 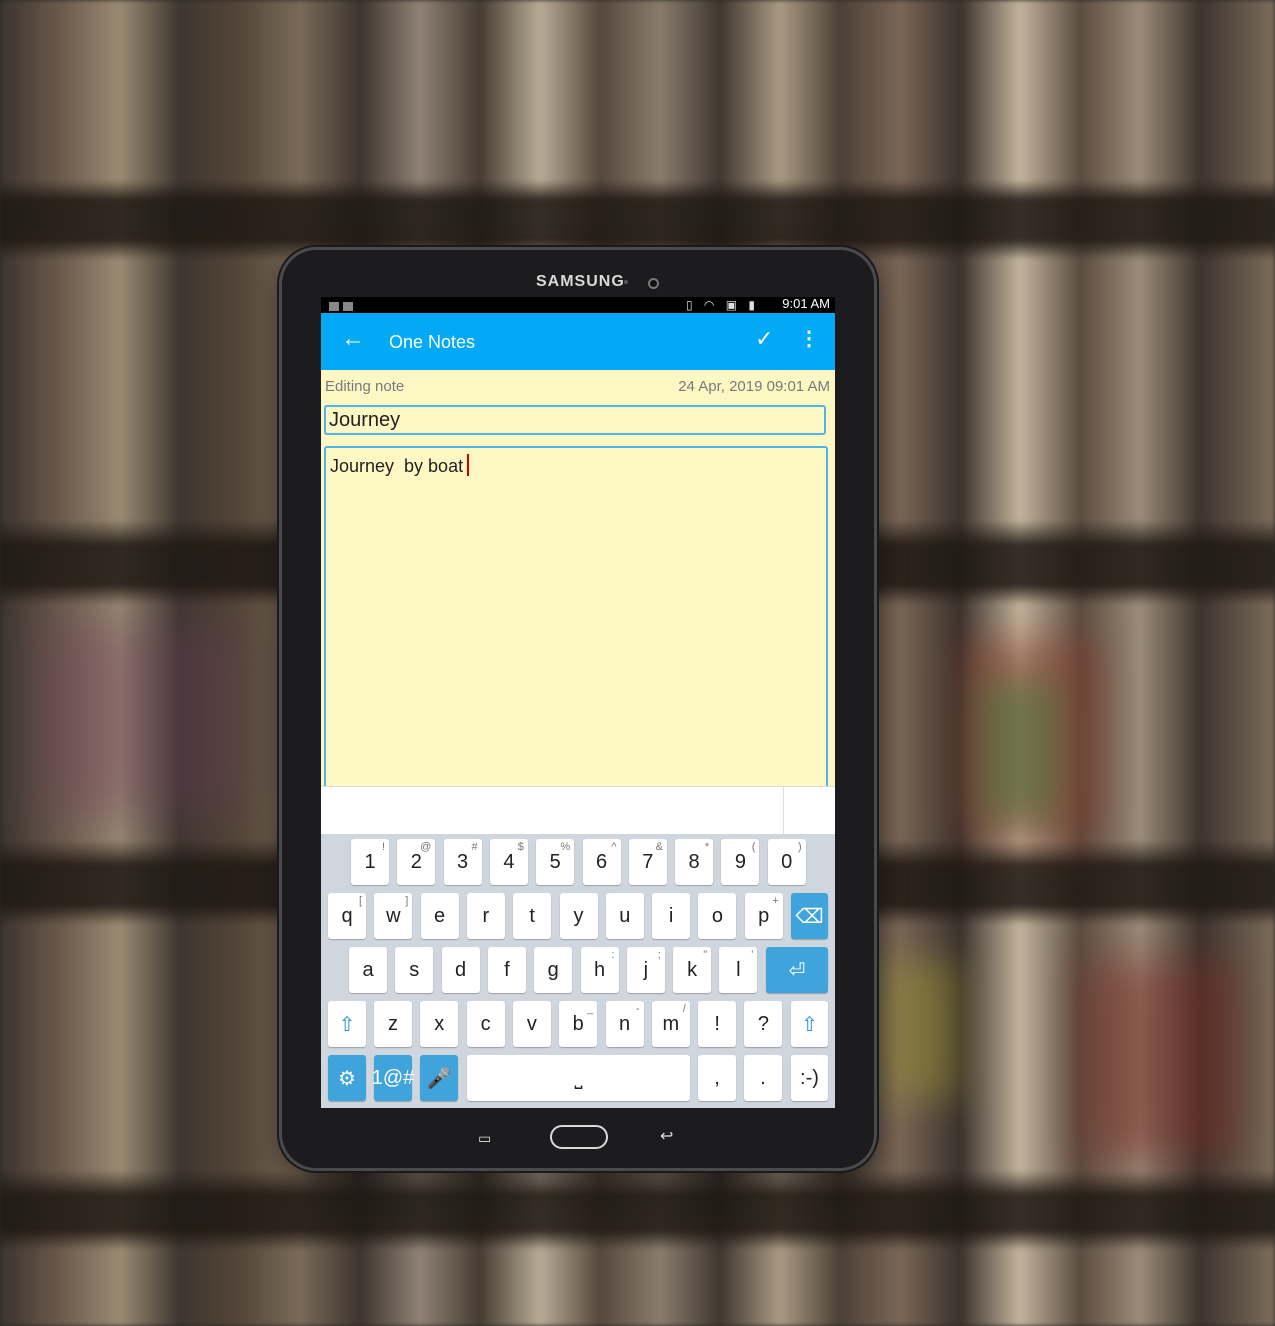 What do you see at coordinates (797, 970) in the screenshot?
I see `enter-key: ⏎` at bounding box center [797, 970].